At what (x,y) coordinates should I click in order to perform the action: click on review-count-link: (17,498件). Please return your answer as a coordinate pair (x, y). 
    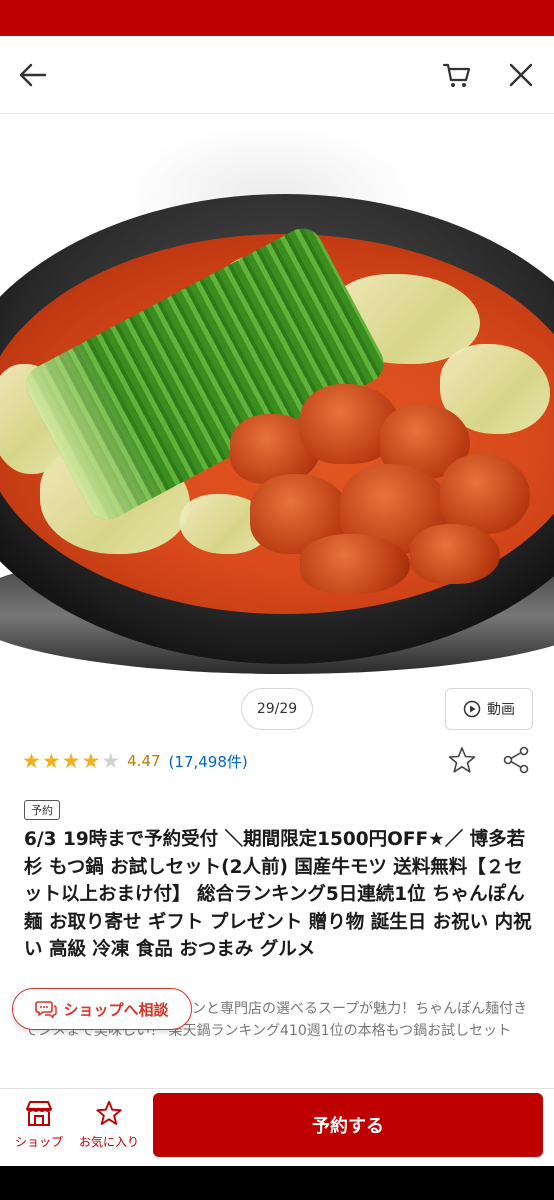
    Looking at the image, I should click on (208, 761).